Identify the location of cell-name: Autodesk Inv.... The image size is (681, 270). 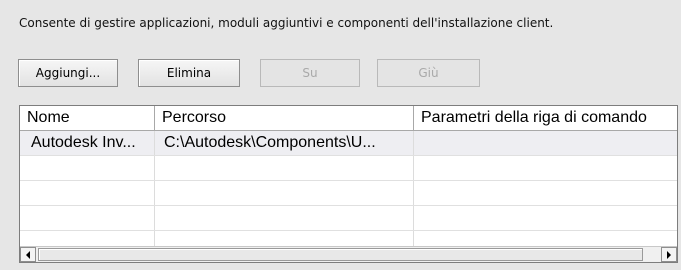
(87, 143).